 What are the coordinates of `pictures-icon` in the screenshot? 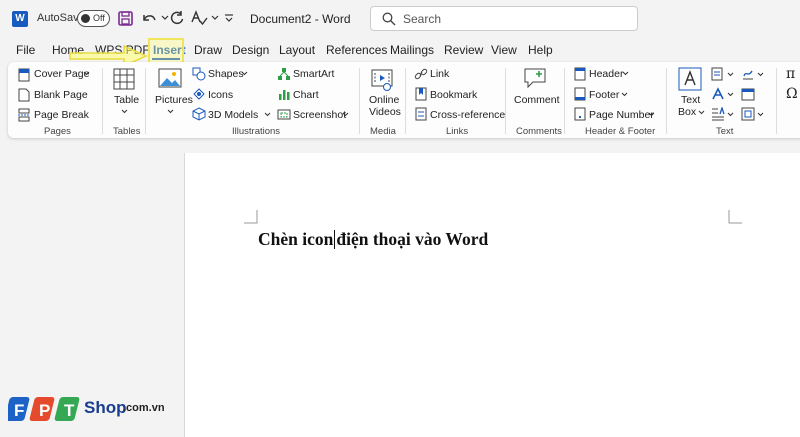 It's located at (170, 79).